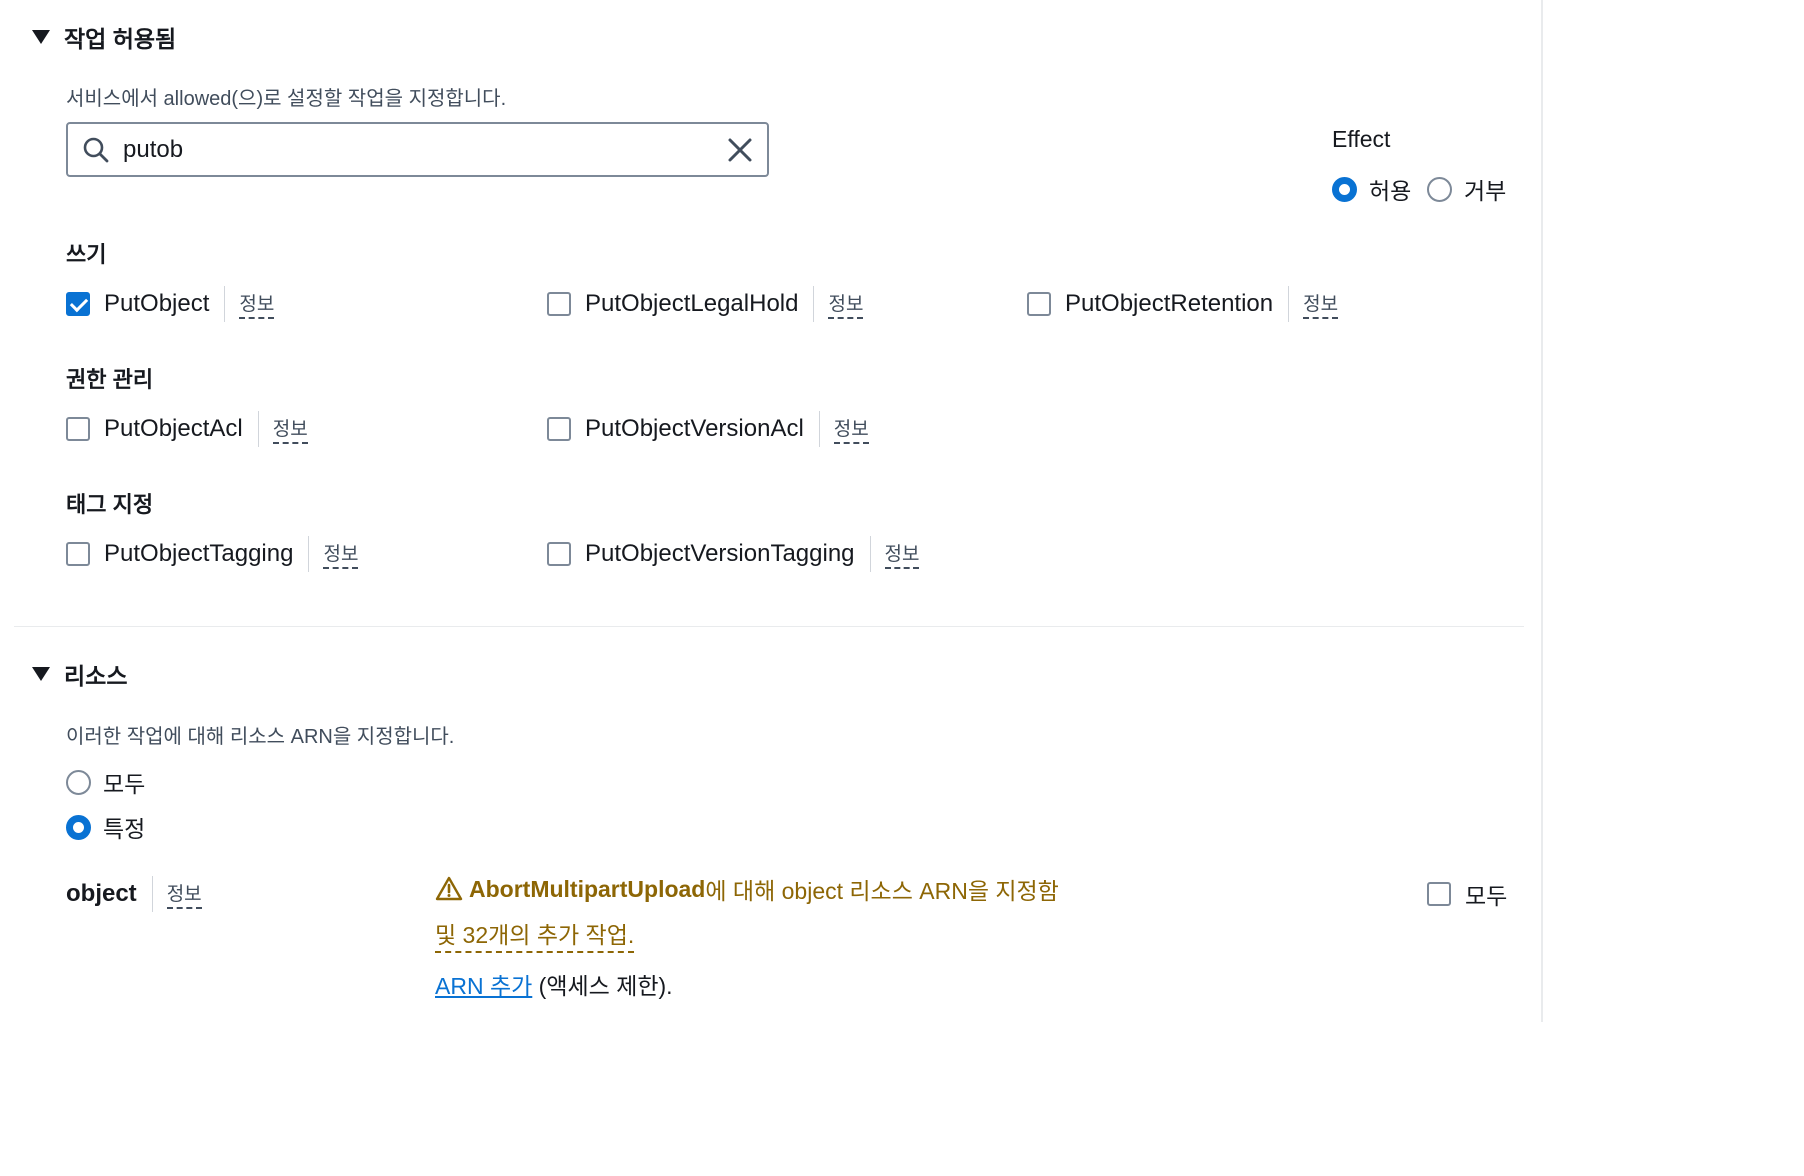 The width and height of the screenshot is (1804, 1176). Describe the element at coordinates (1361, 139) in the screenshot. I see `effect-label: Effect` at that location.